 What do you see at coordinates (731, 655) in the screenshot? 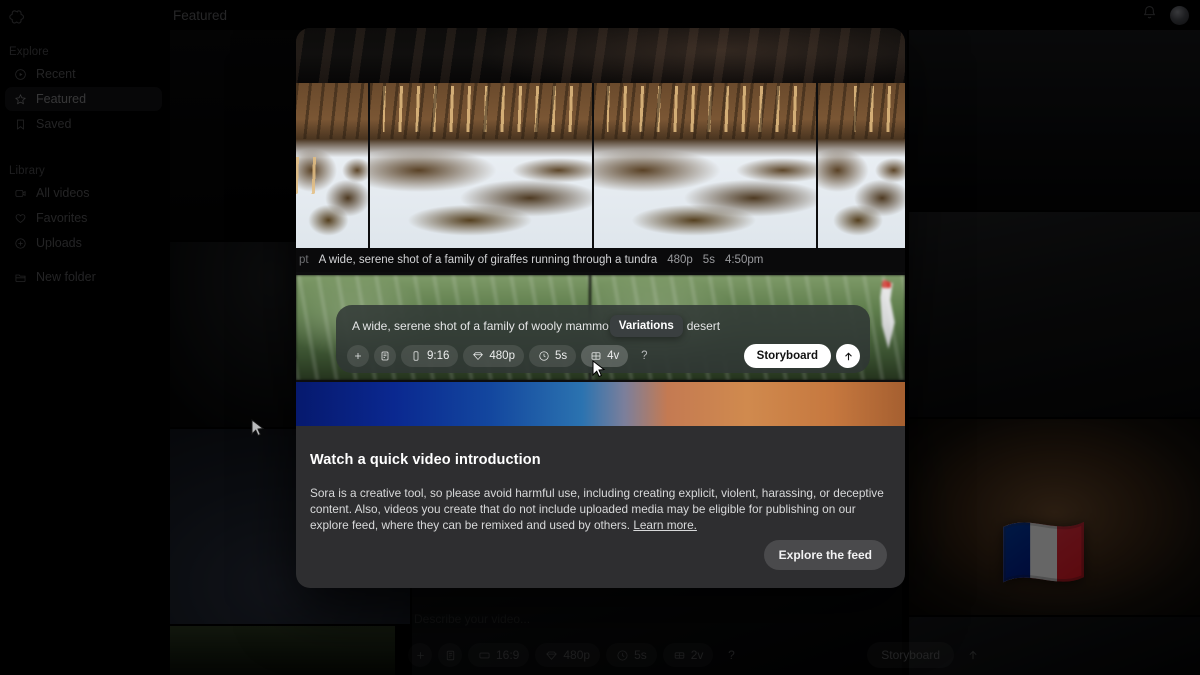
I see `help-button-bg: ?` at bounding box center [731, 655].